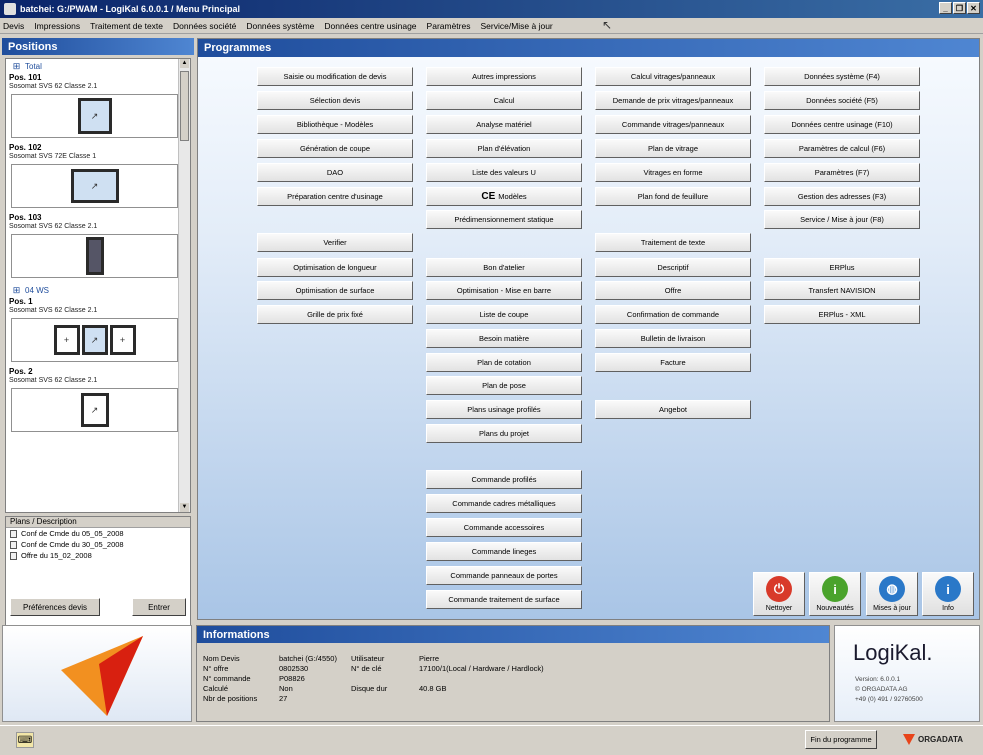 The width and height of the screenshot is (983, 755). I want to click on btn-commande-profiles: Commande profilés, so click(504, 479).